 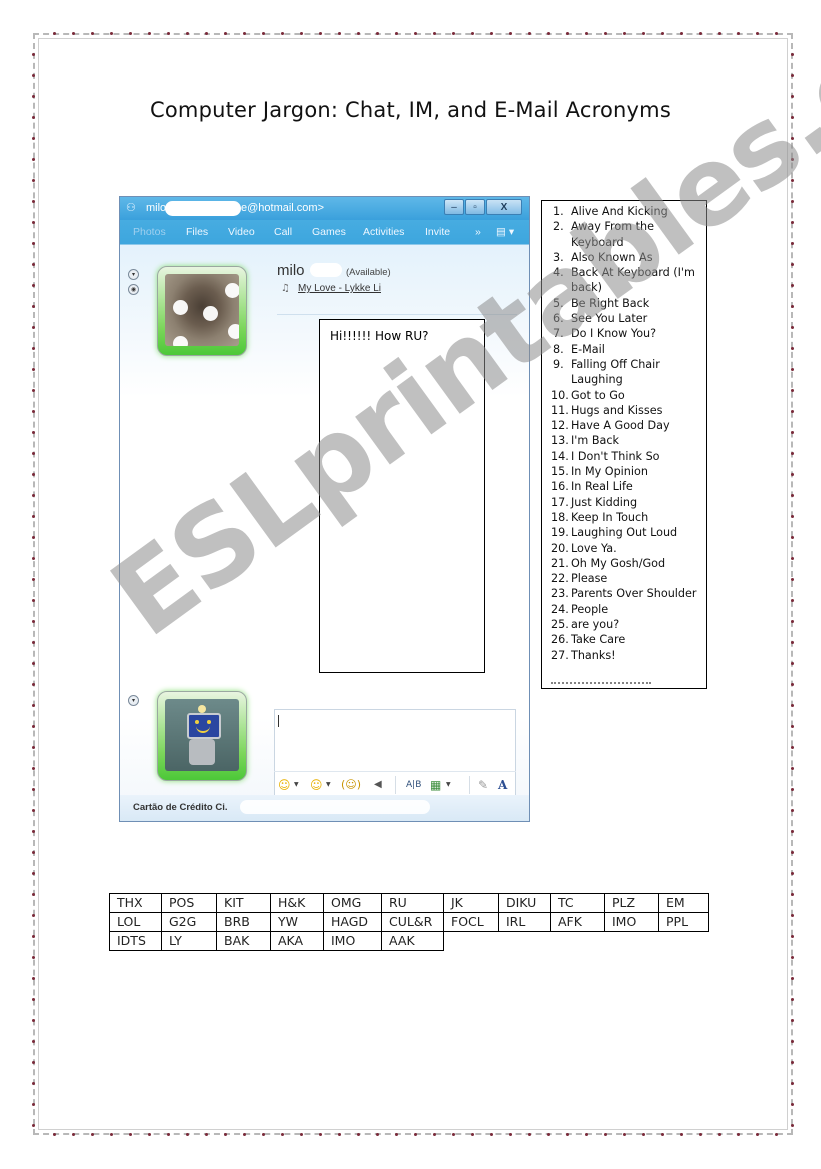 I want to click on background-icon: ▦, so click(x=435, y=785).